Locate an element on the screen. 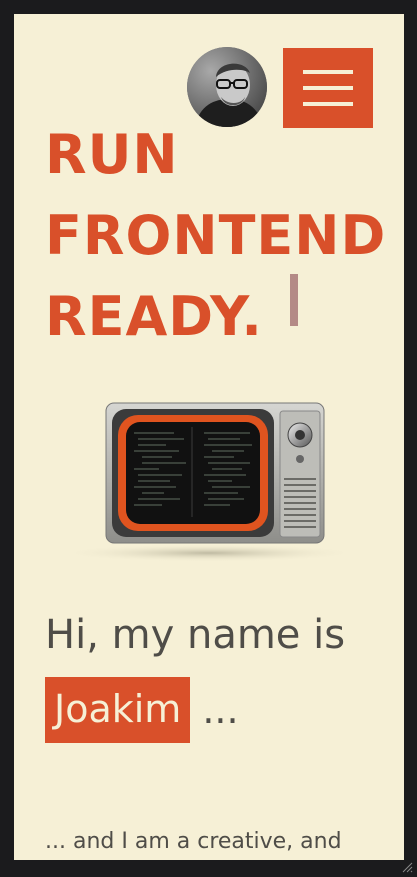 Image resolution: width=417 pixels, height=877 pixels. headline-line-2: FRONTEND is located at coordinates (216, 235).